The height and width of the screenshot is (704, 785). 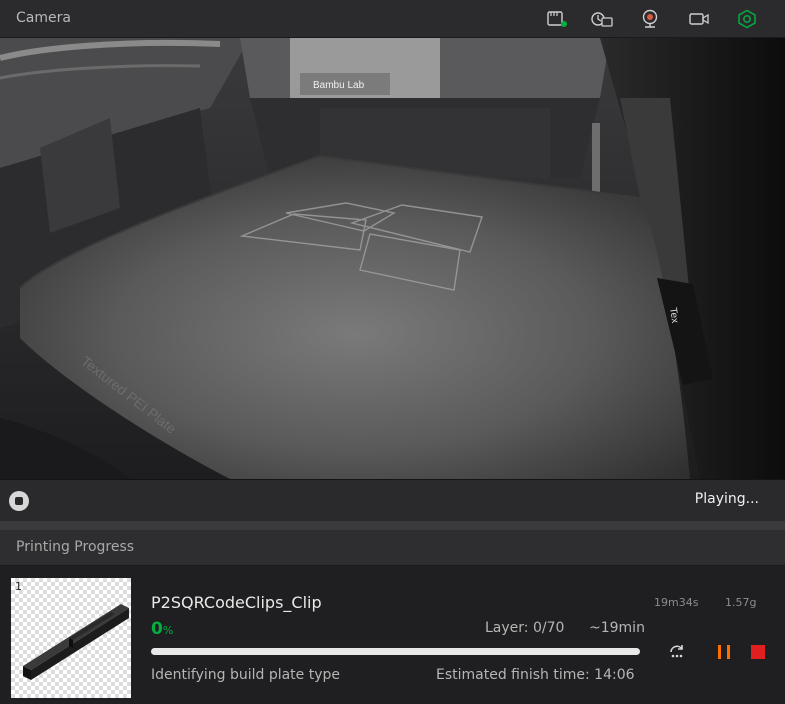 I want to click on progress-percent-value: 0, so click(x=157, y=629).